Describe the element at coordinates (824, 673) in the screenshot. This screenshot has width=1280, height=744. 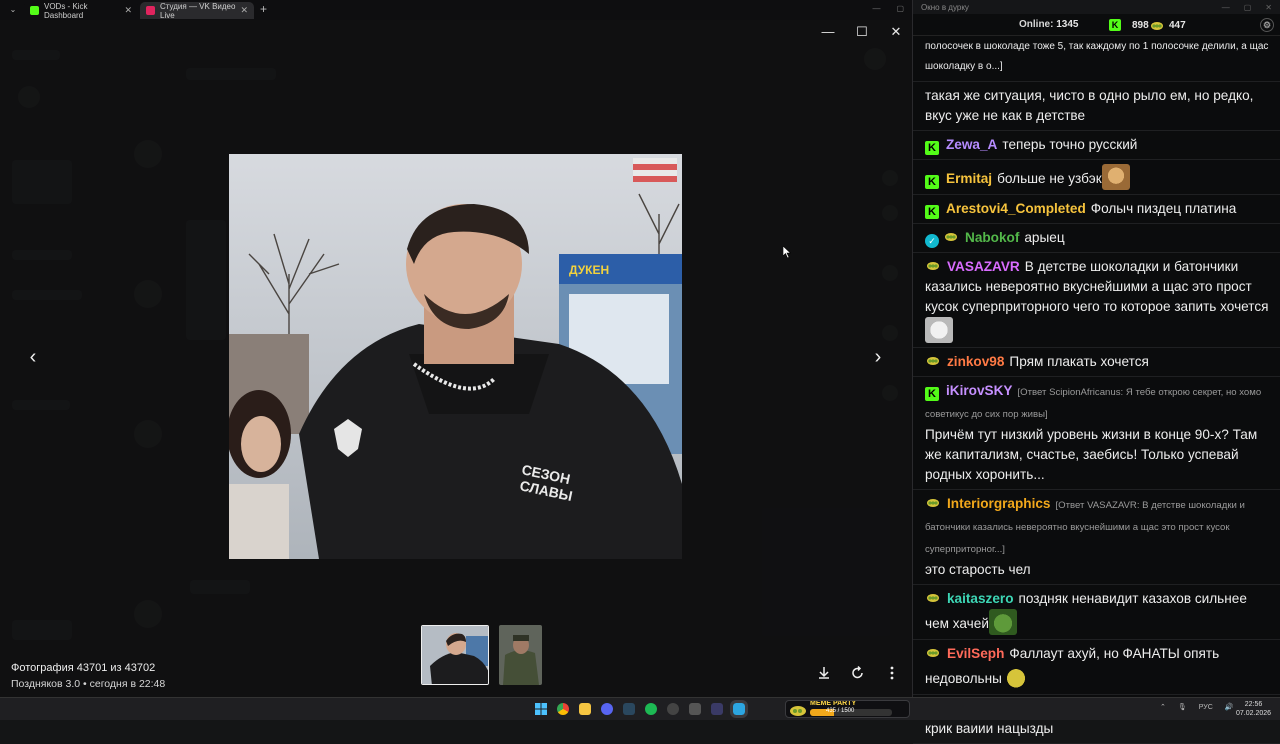
I see `download-icon` at that location.